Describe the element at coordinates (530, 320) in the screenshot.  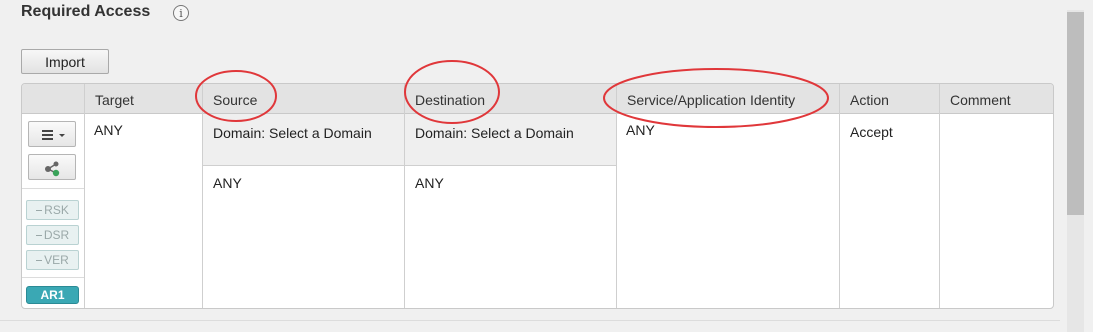
I see `divider` at that location.